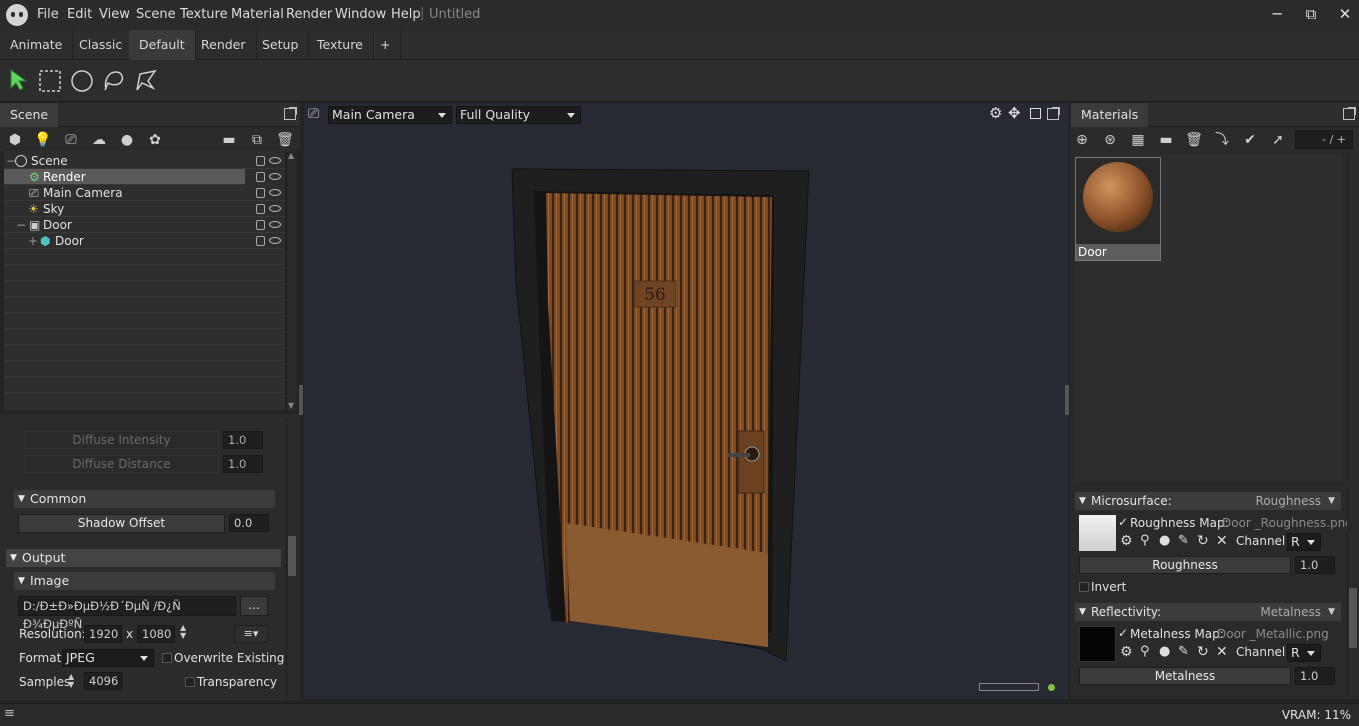 This screenshot has width=1359, height=726. What do you see at coordinates (1097, 644) in the screenshot?
I see `metalness-map-thumbnail` at bounding box center [1097, 644].